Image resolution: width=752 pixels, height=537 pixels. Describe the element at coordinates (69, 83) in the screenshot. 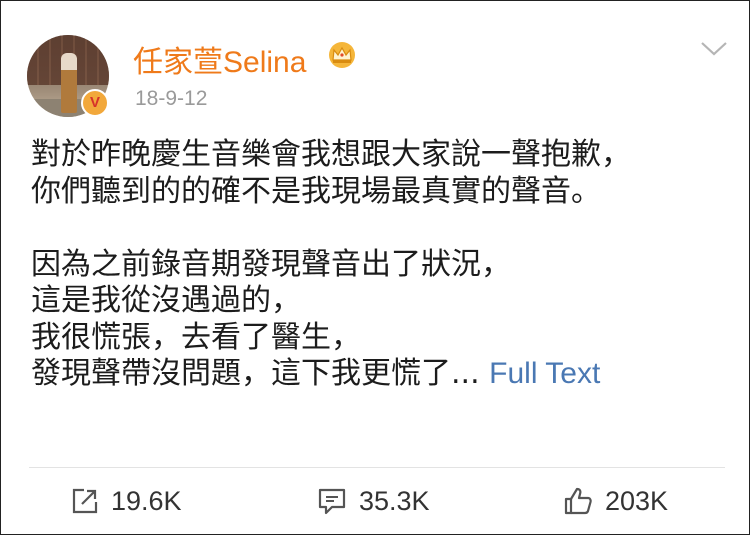

I see `avatar-figure` at that location.